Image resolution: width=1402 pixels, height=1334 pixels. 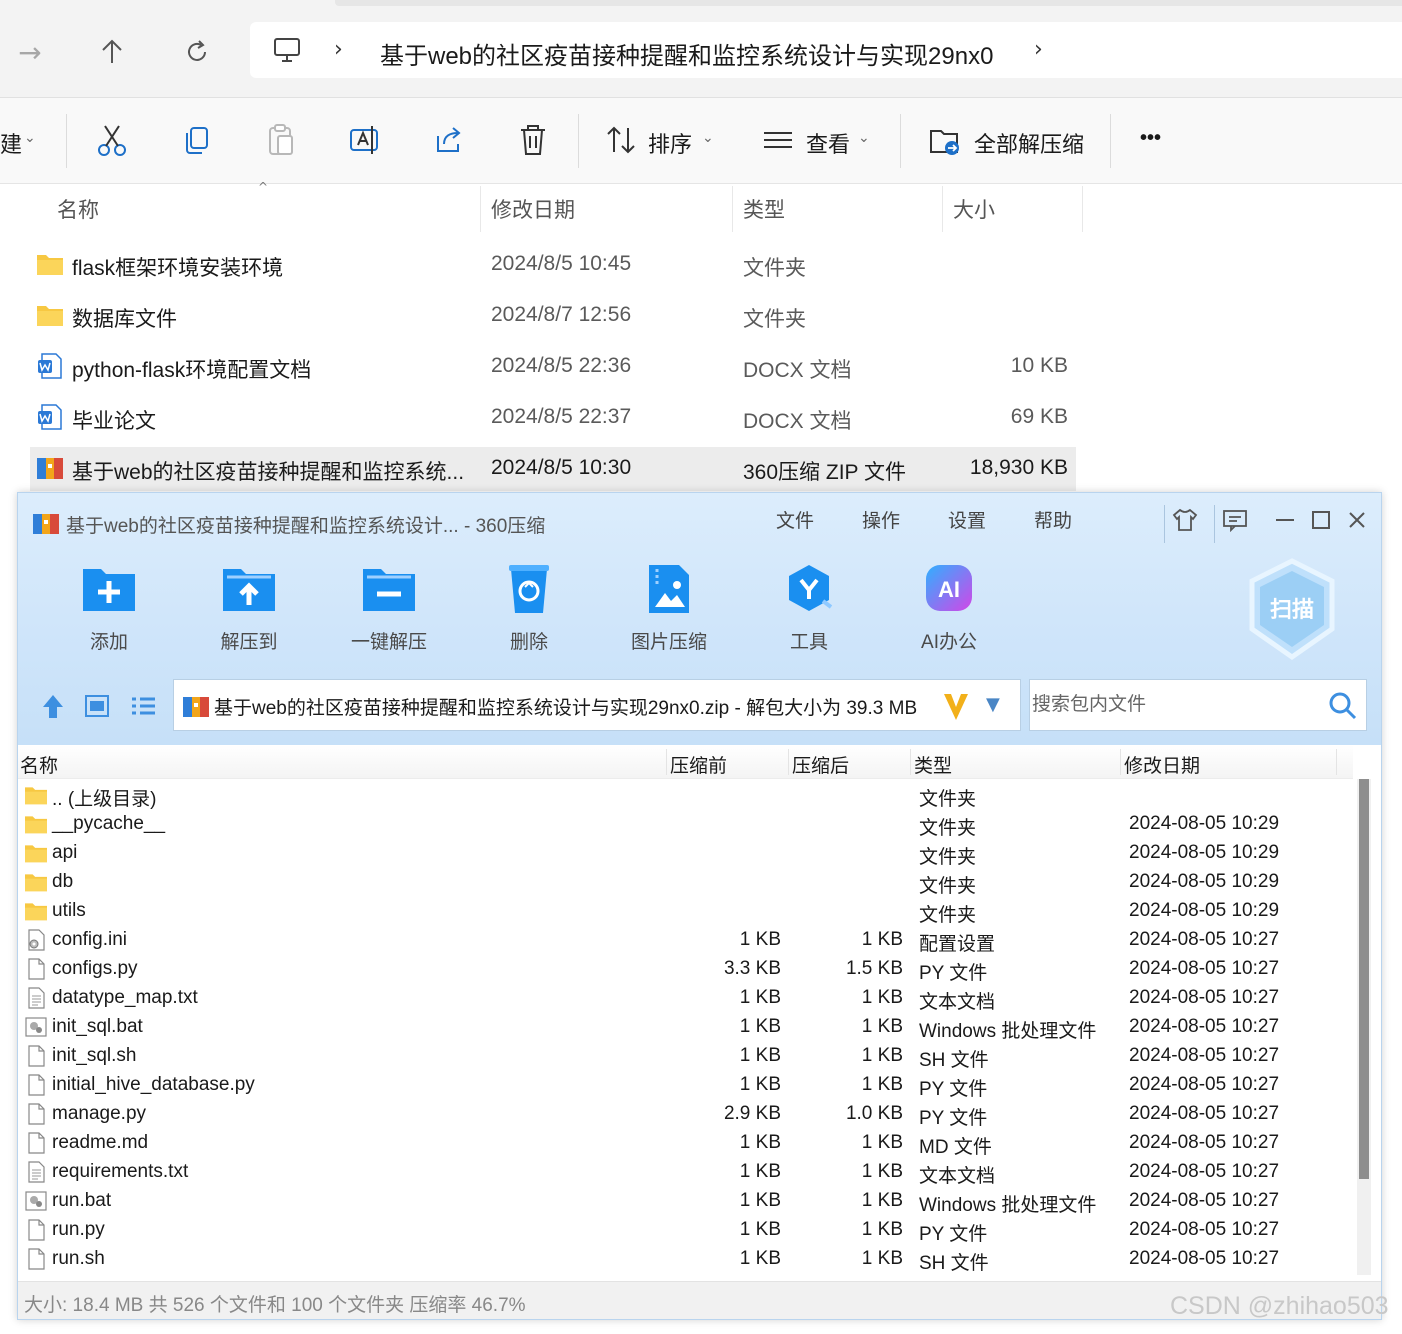 I want to click on up-icon, so click(x=112, y=52).